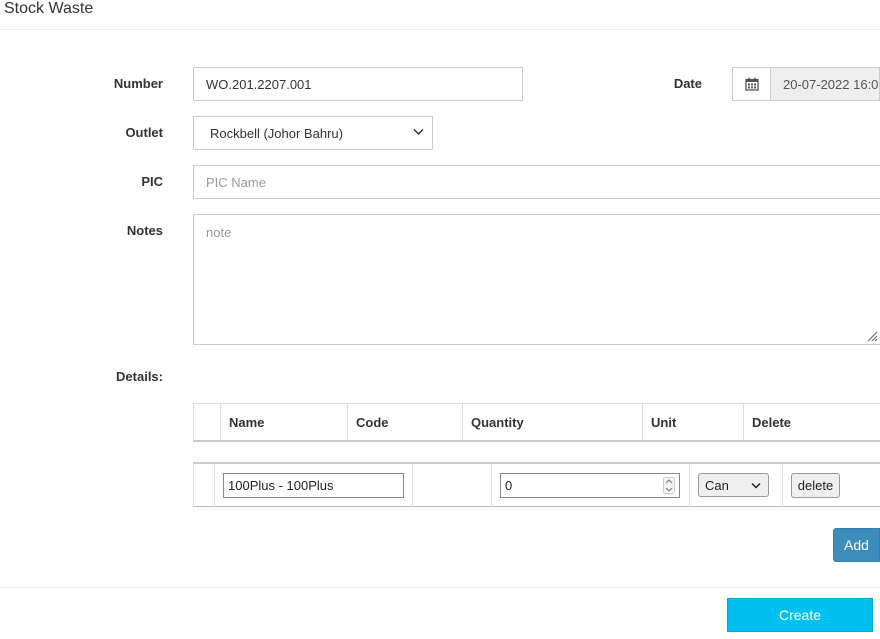 The image size is (880, 639). I want to click on table-row: 100Plus - 100Plus 0 Can delete, so click(536, 484).